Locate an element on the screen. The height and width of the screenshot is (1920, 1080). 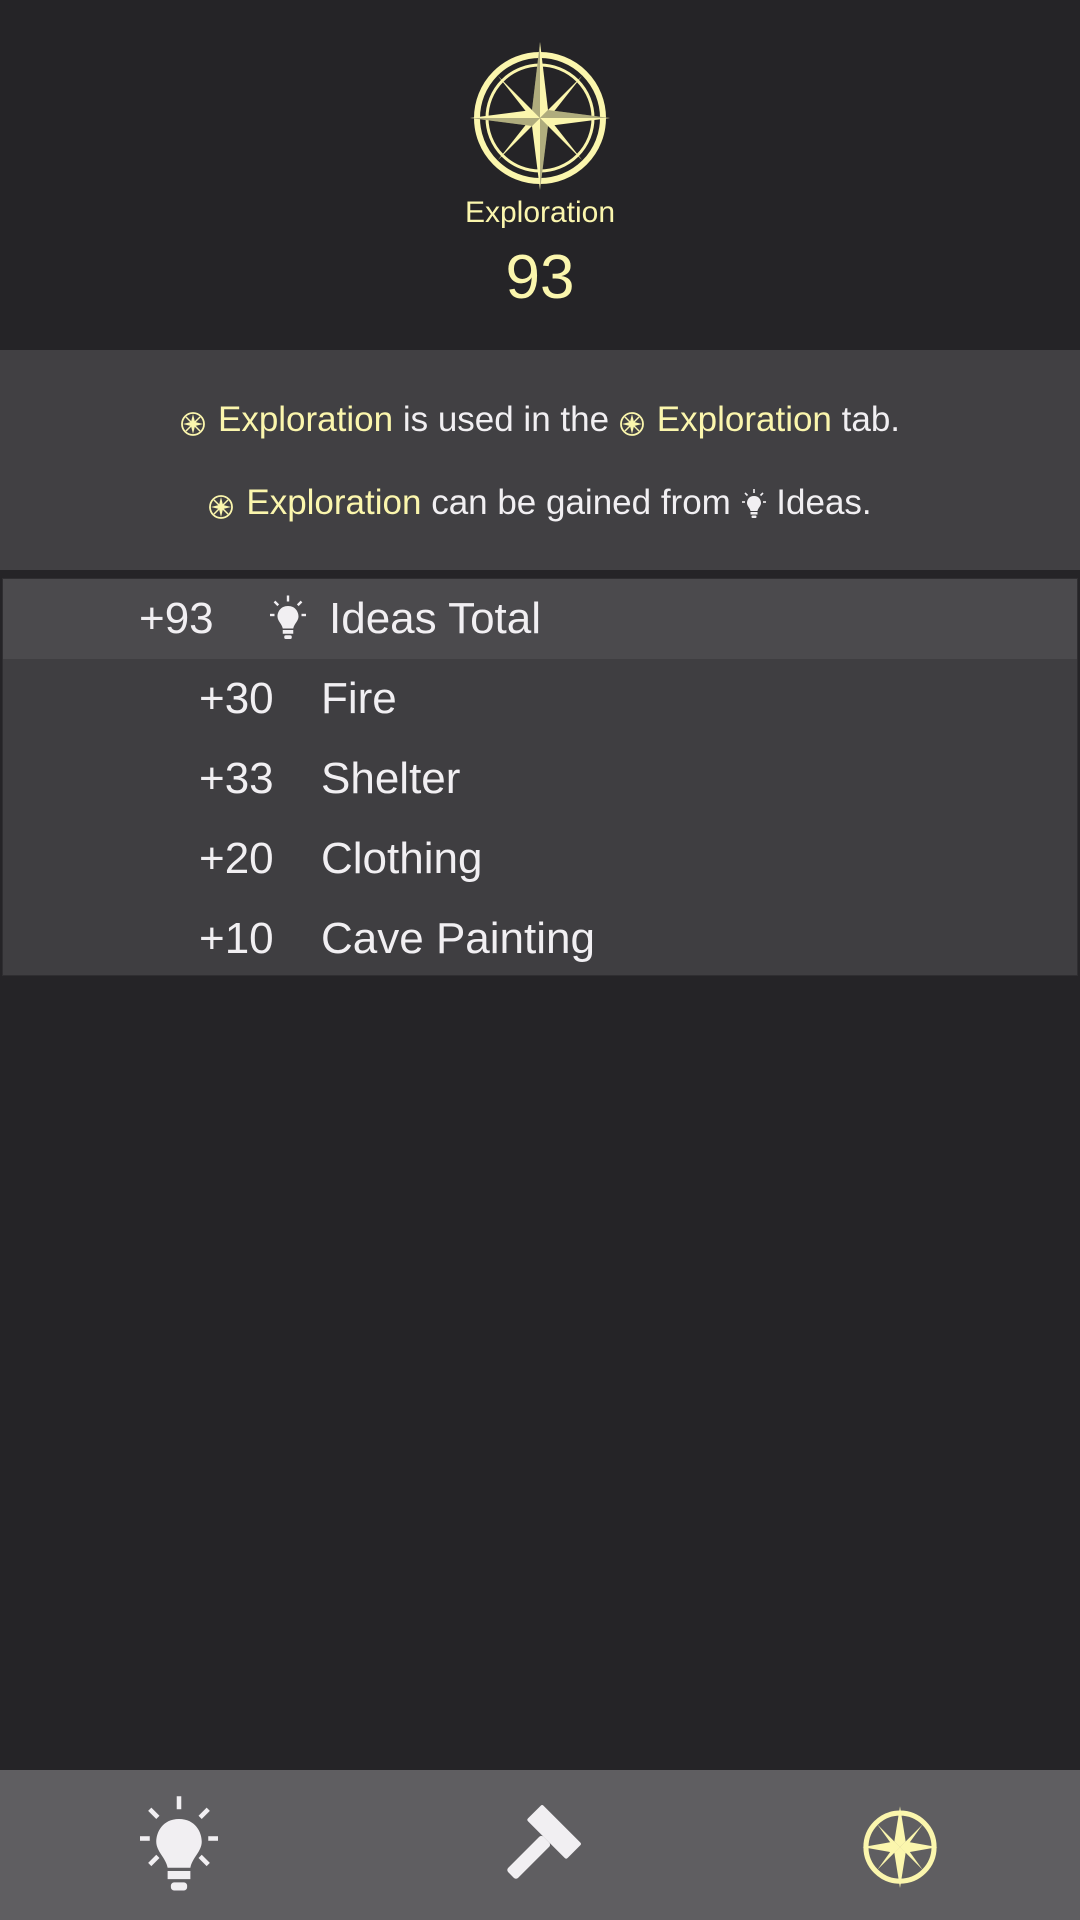
info-line-source: Exploration can be gained from Ideas. is located at coordinates (540, 503).